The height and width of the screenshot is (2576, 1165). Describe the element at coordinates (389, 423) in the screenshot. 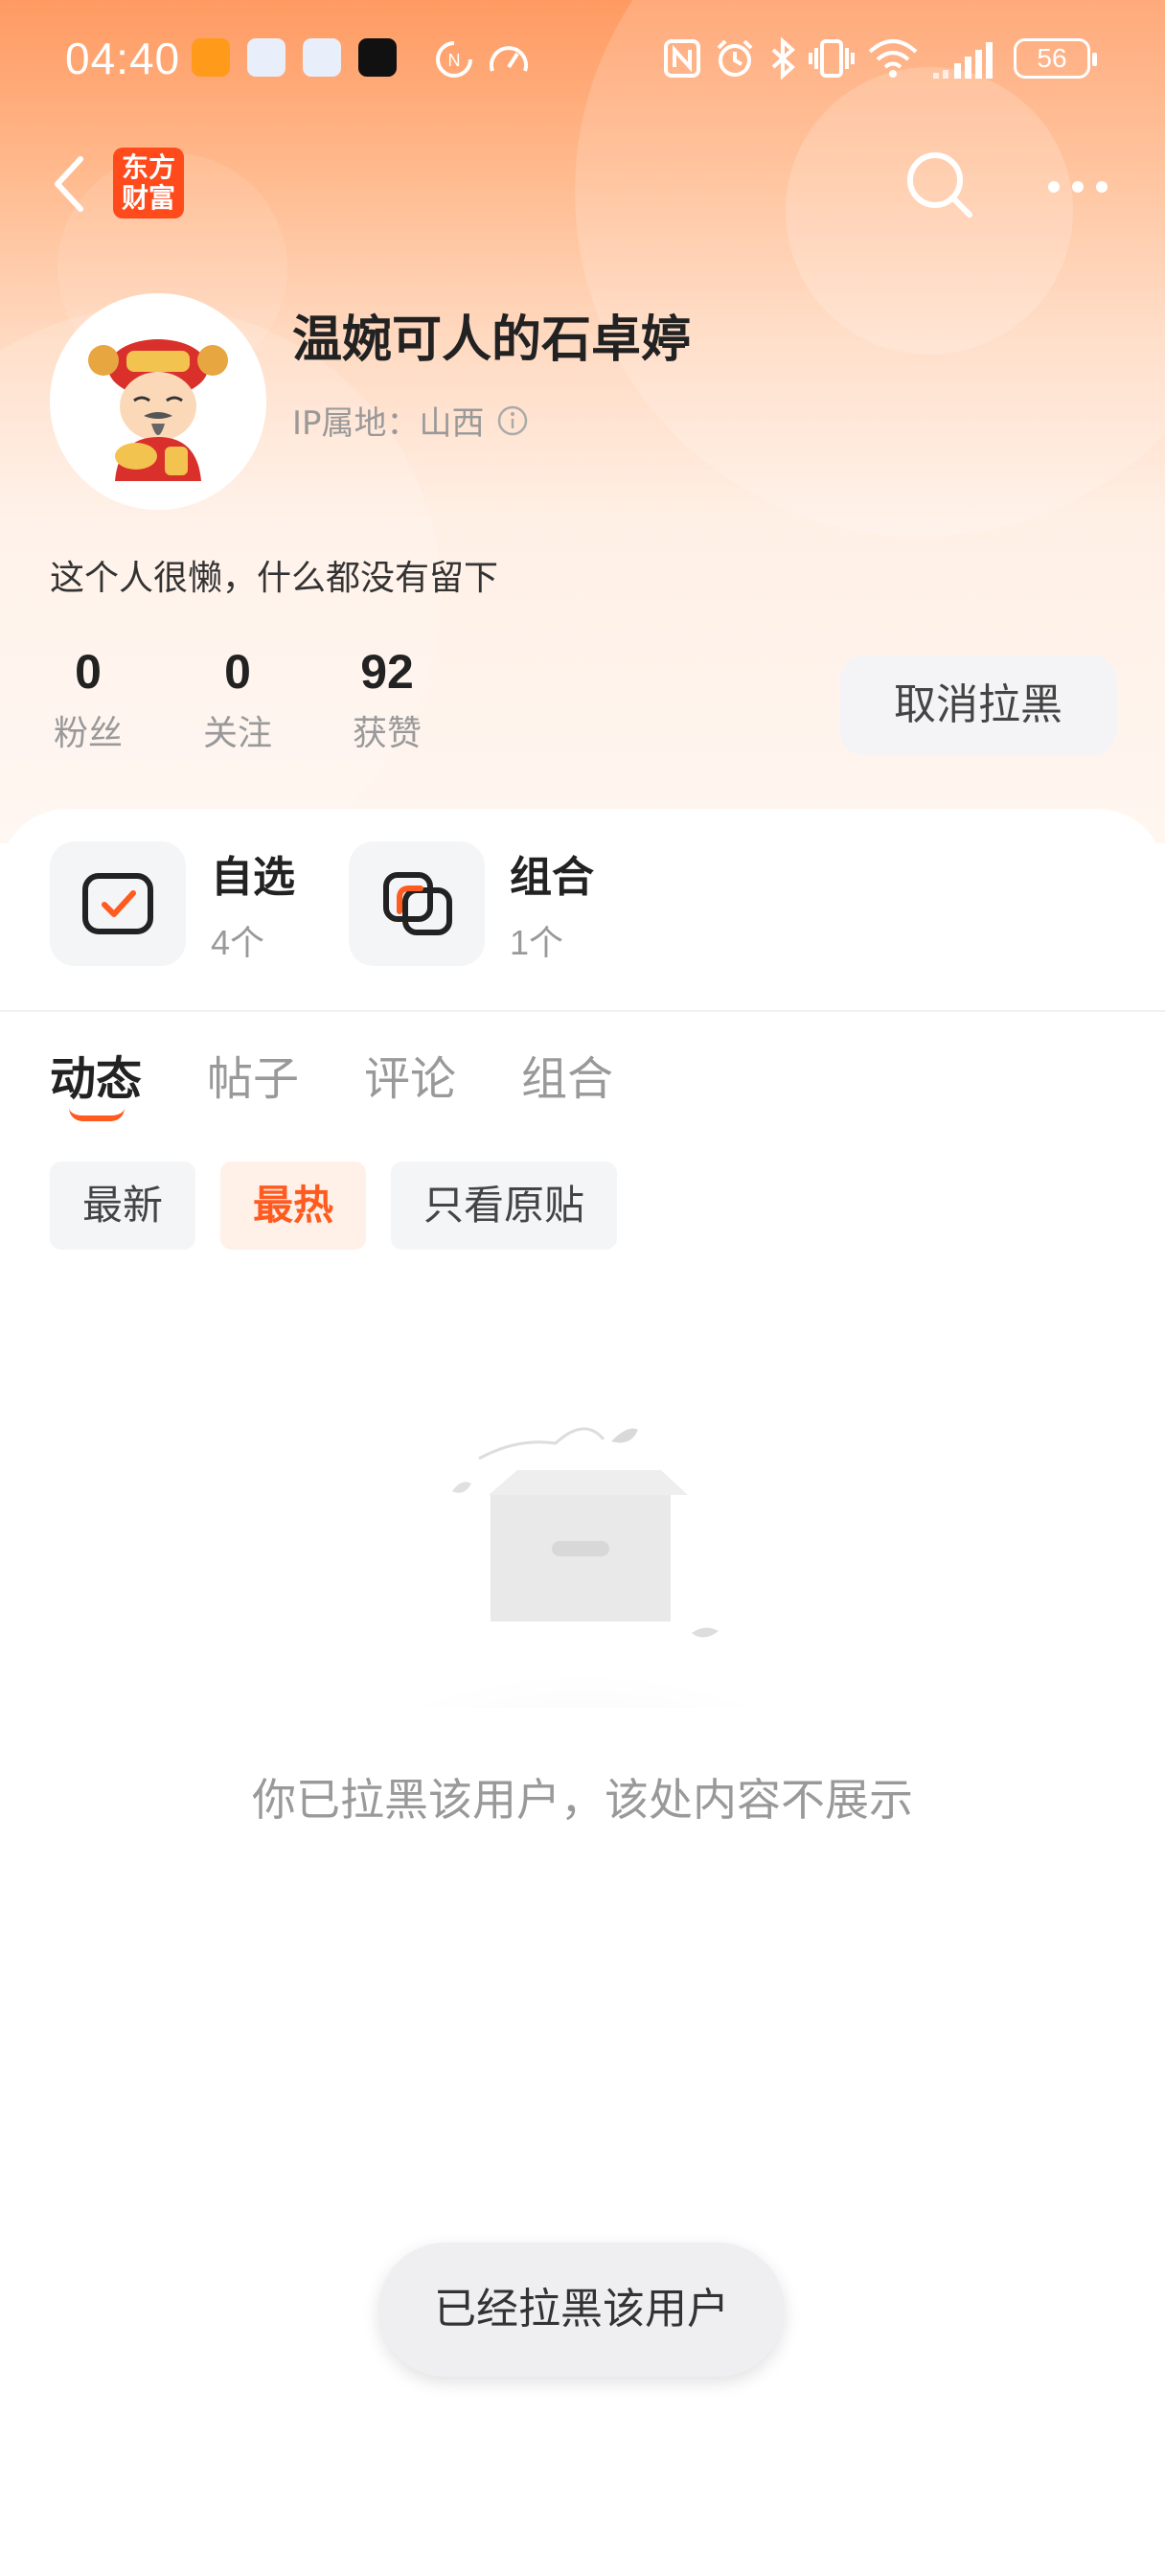

I see `ip-location: IP属地：山西` at that location.